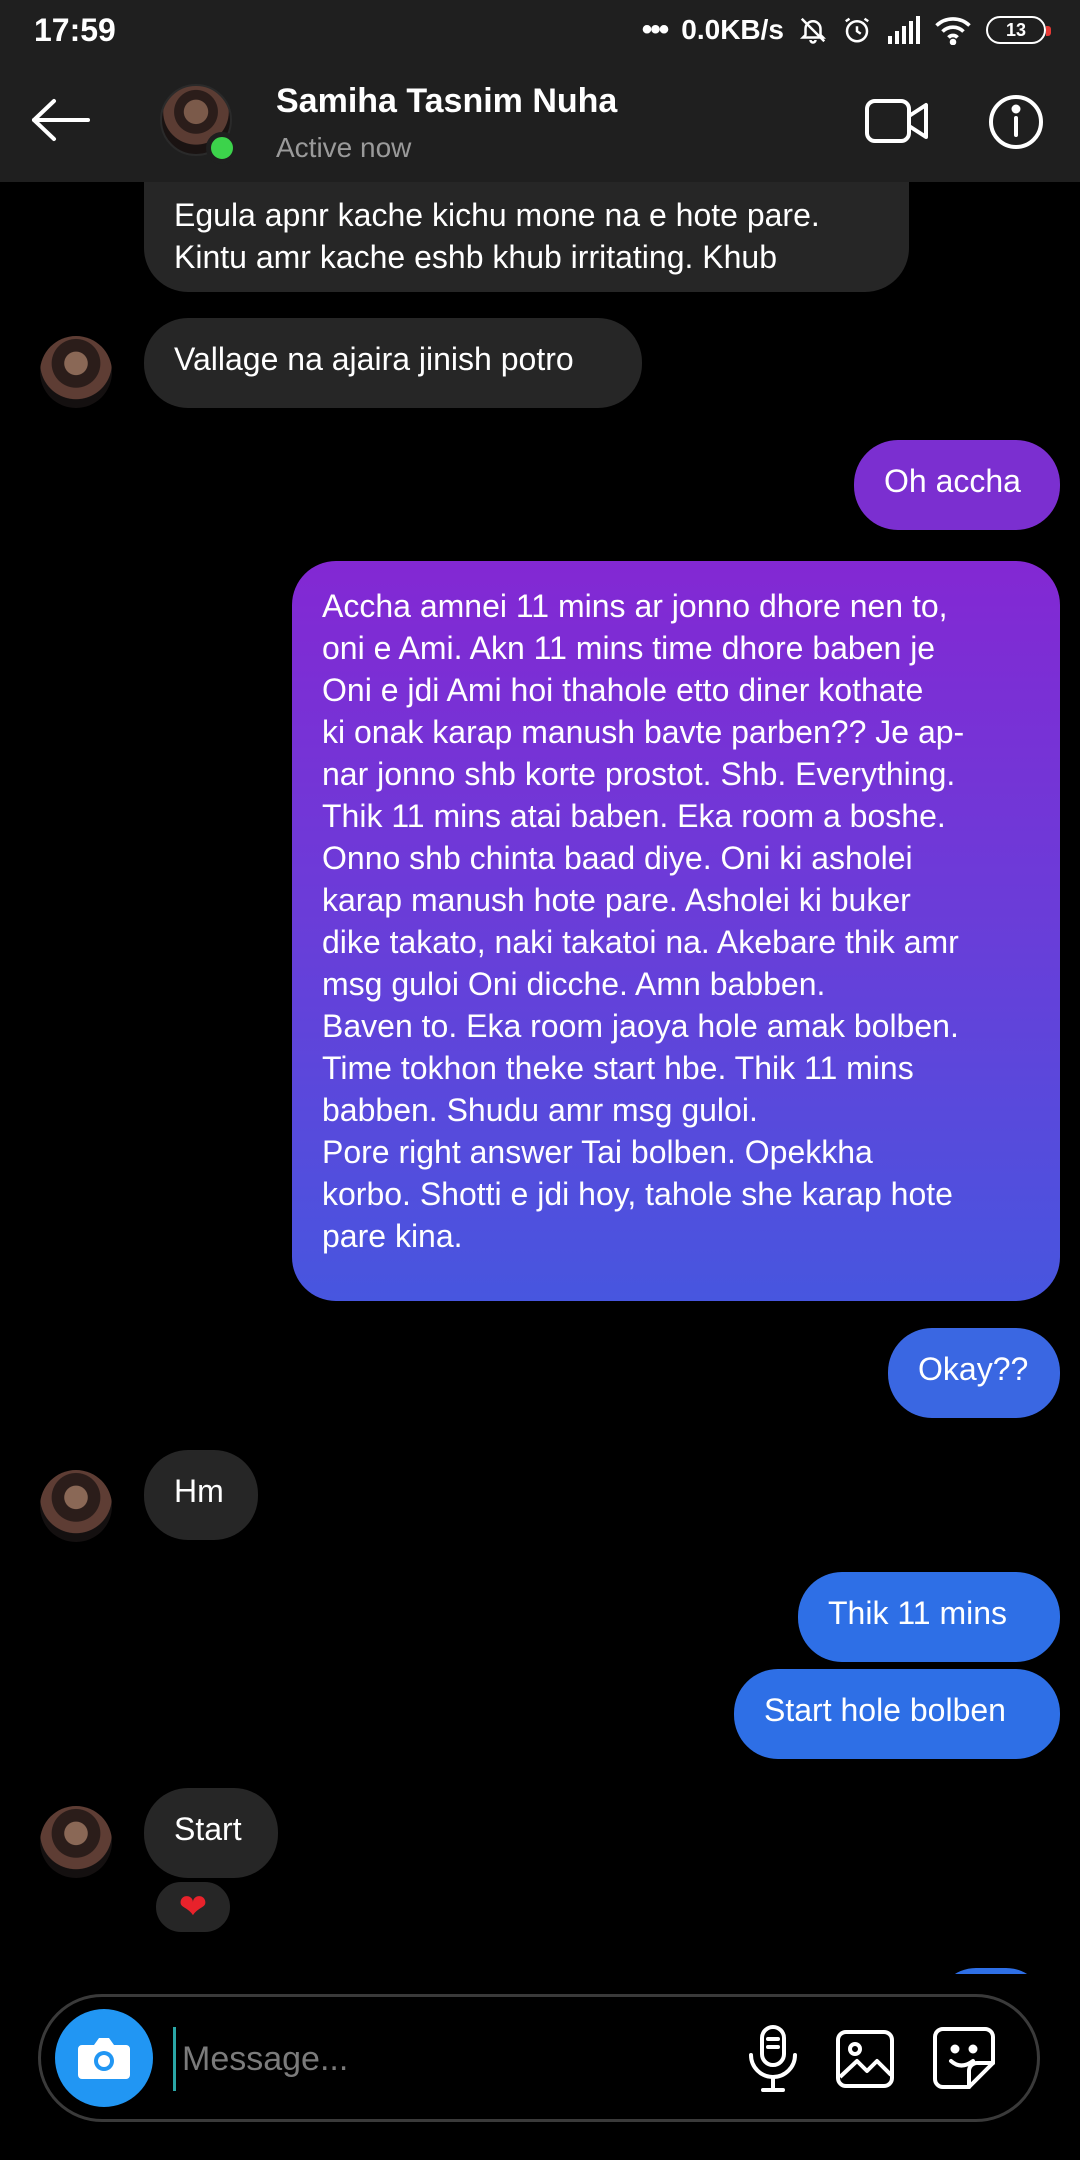  What do you see at coordinates (957, 485) in the screenshot?
I see `message-bubble-outgoing: Oh accha` at bounding box center [957, 485].